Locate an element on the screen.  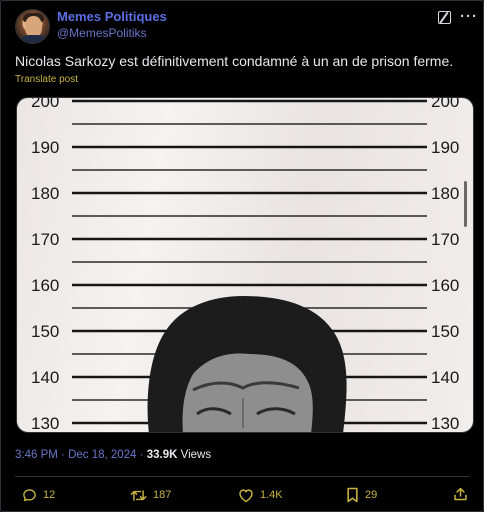
height-label-left: 140 is located at coordinates (45, 377).